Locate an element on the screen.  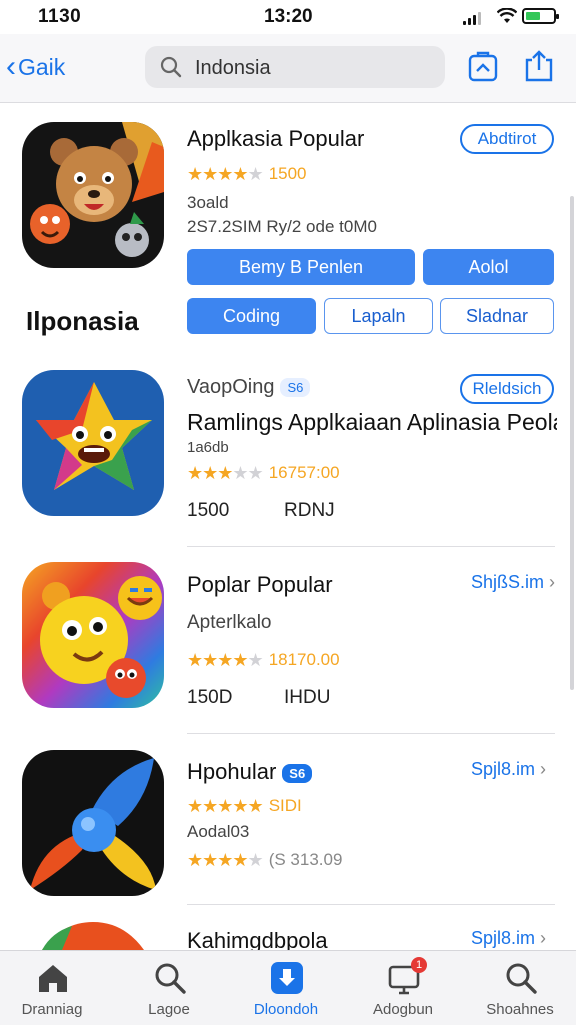
tab-home: Dranniag is located at coordinates (52, 988).